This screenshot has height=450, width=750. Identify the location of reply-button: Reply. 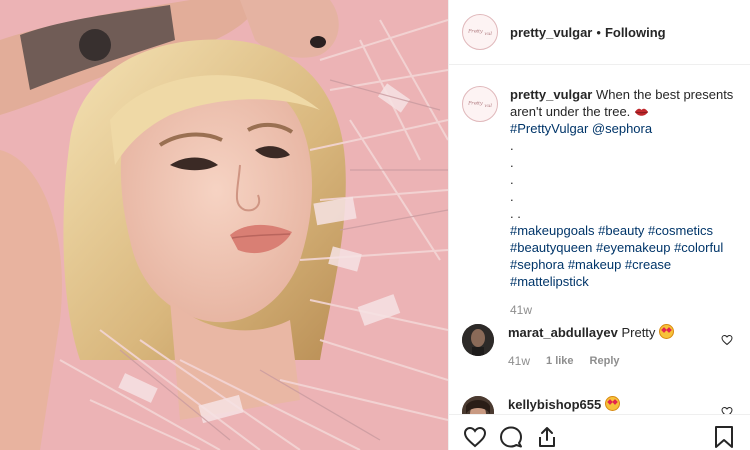
(605, 361).